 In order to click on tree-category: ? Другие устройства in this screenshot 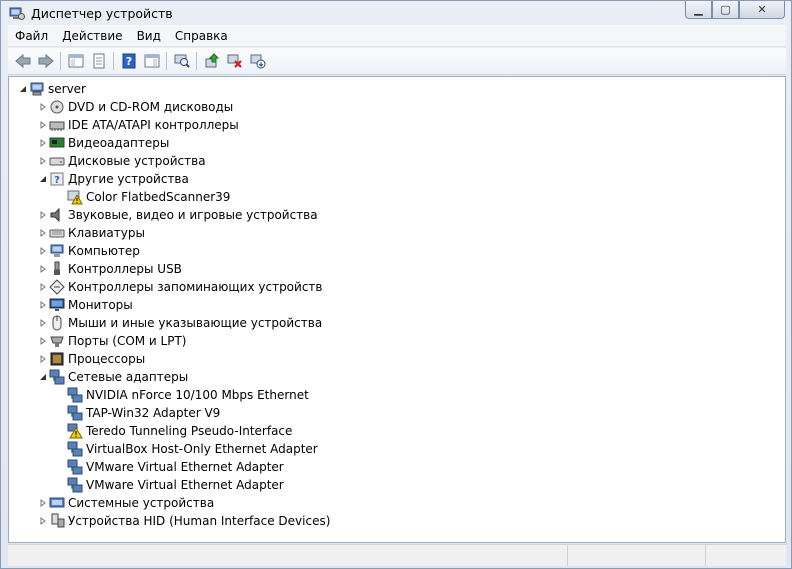, I will do `click(113, 179)`.